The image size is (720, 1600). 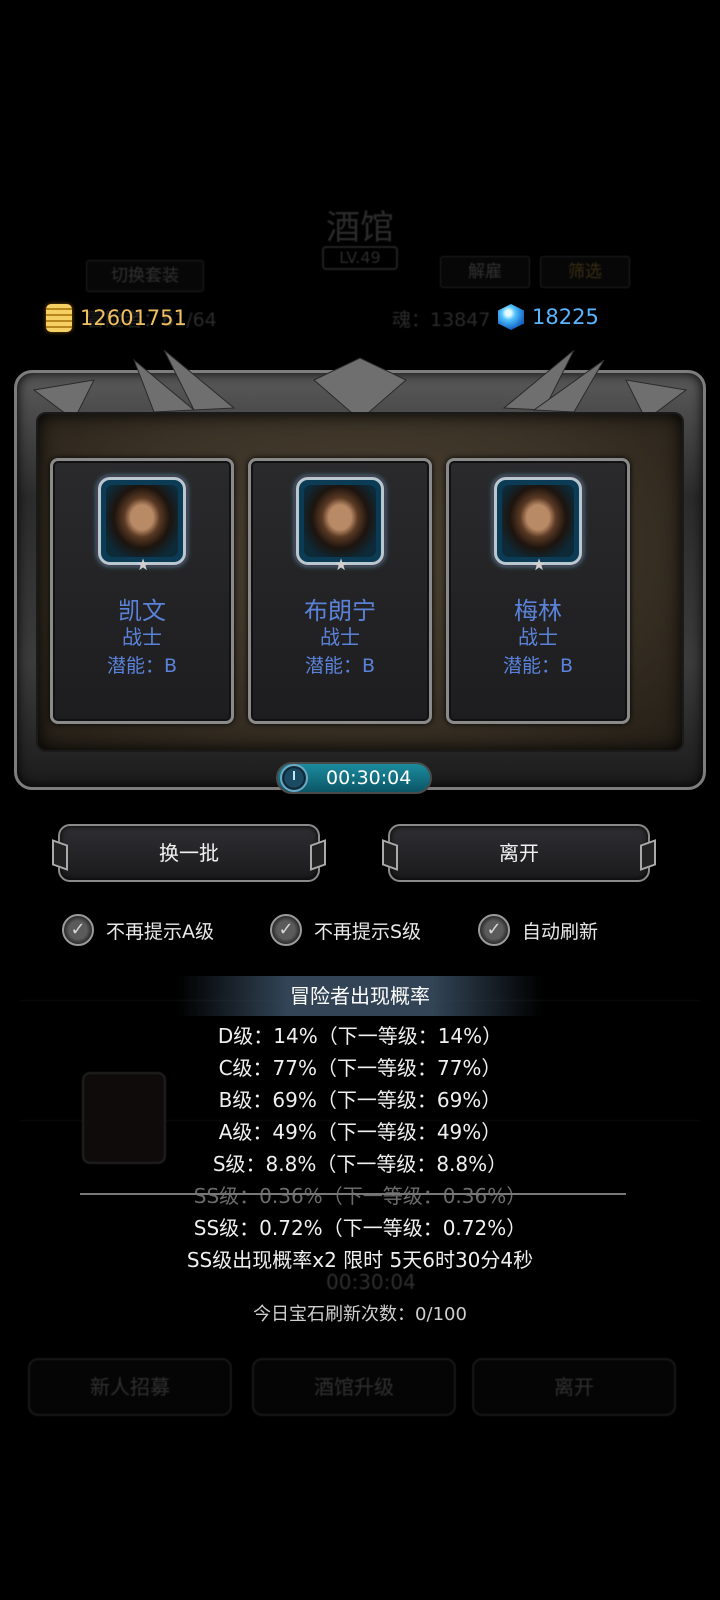 I want to click on refresh-timer: 00:30:04, so click(x=354, y=778).